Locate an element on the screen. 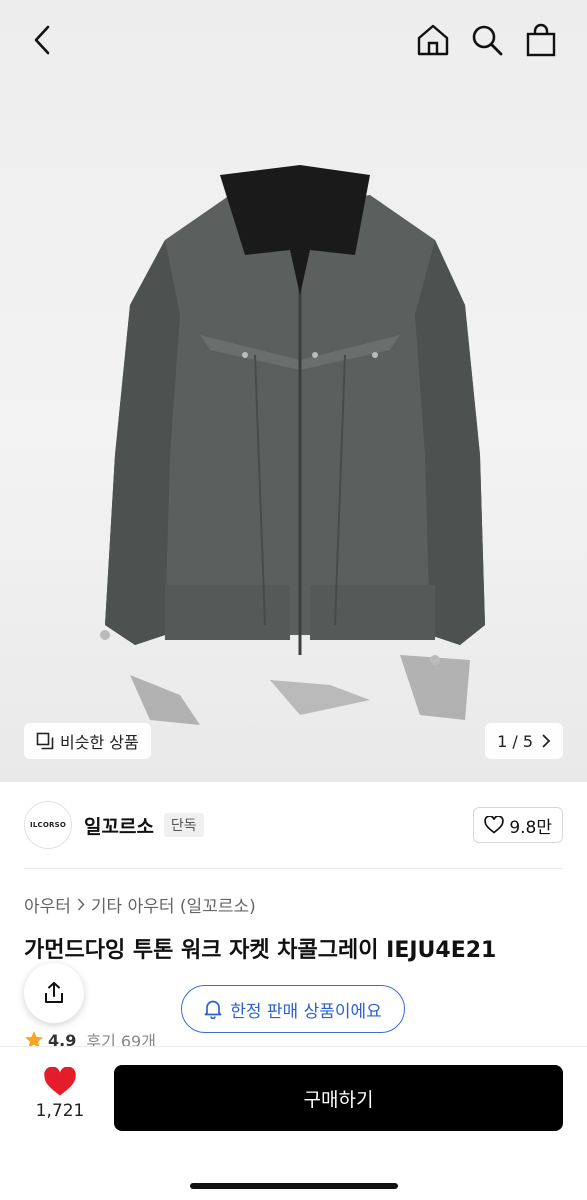 This screenshot has height=1200, width=587. limited-sale-notice: 한정 판매 상품이에요 is located at coordinates (293, 1009).